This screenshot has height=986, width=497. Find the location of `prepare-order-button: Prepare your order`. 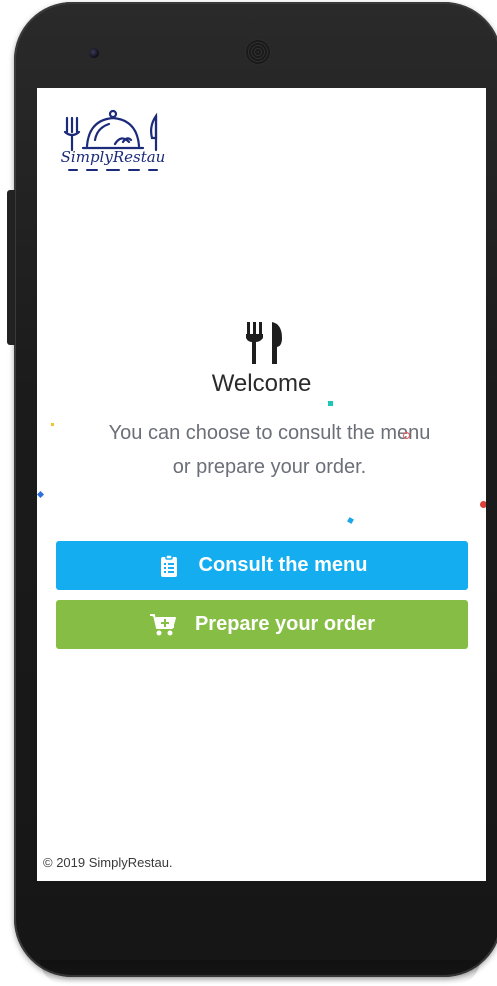

prepare-order-button: Prepare your order is located at coordinates (262, 624).